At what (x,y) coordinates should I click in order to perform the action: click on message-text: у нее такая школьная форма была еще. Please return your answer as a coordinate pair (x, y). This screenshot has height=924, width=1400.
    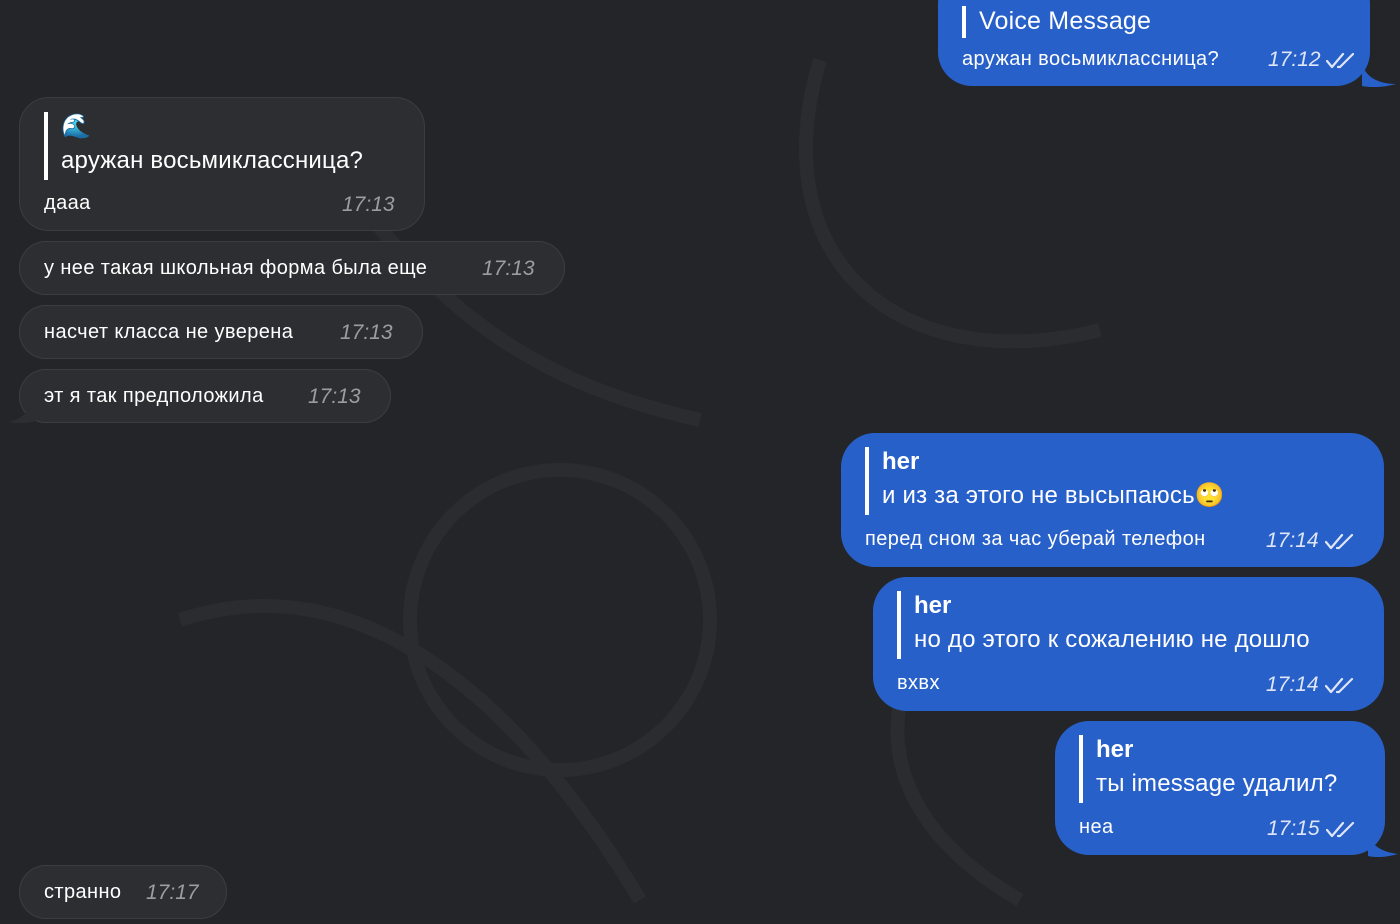
    Looking at the image, I should click on (236, 268).